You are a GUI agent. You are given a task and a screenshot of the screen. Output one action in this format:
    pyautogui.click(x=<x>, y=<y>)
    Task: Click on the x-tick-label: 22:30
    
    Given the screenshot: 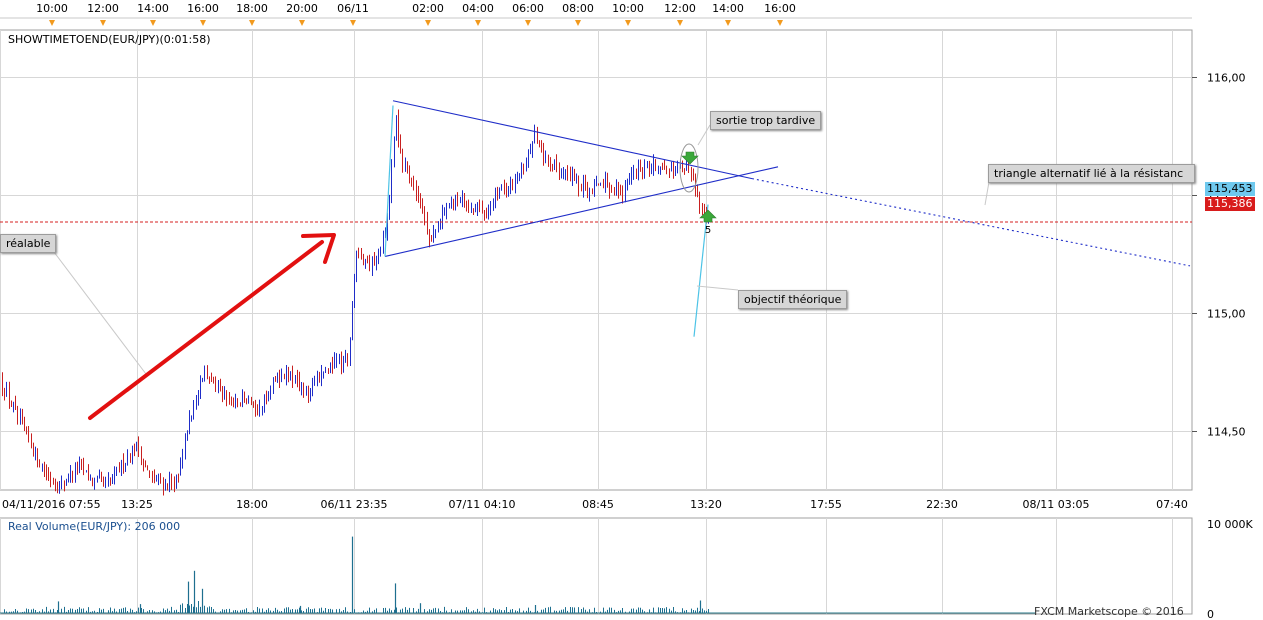 What is the action you would take?
    pyautogui.click(x=942, y=504)
    